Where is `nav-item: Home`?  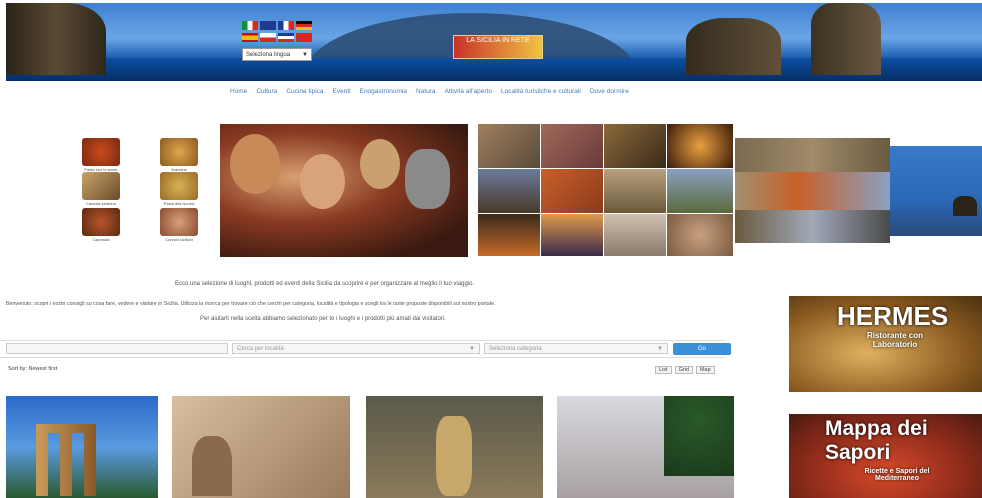 nav-item: Home is located at coordinates (238, 94).